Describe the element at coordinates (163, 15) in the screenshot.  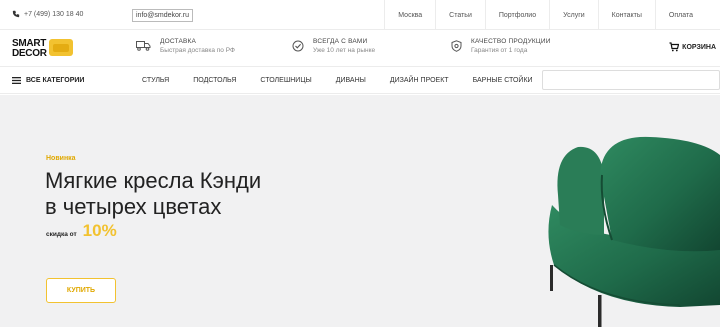
I see `email-link: info@smdekor.ru` at that location.